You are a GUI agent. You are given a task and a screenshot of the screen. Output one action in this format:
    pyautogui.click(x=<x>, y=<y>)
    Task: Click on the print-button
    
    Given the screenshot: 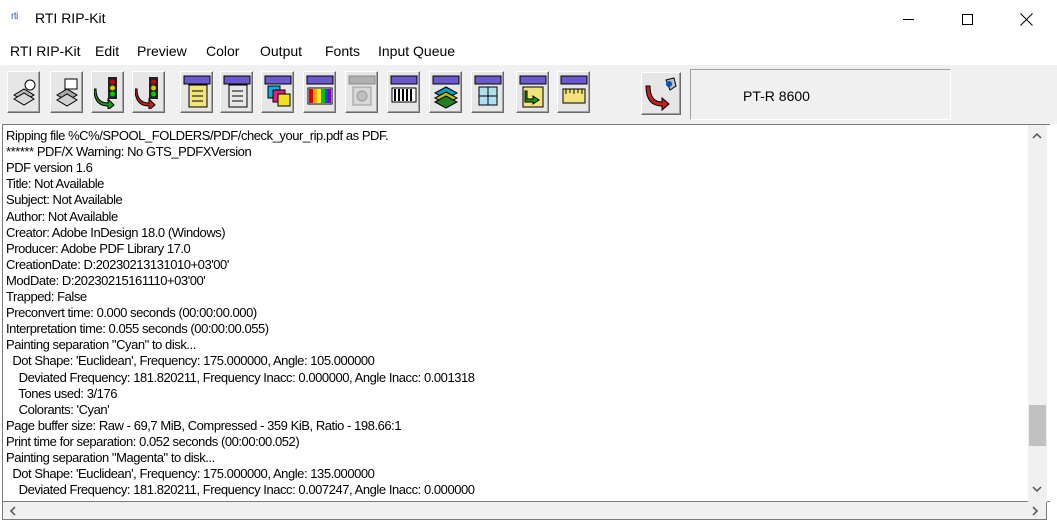 What is the action you would take?
    pyautogui.click(x=66, y=92)
    